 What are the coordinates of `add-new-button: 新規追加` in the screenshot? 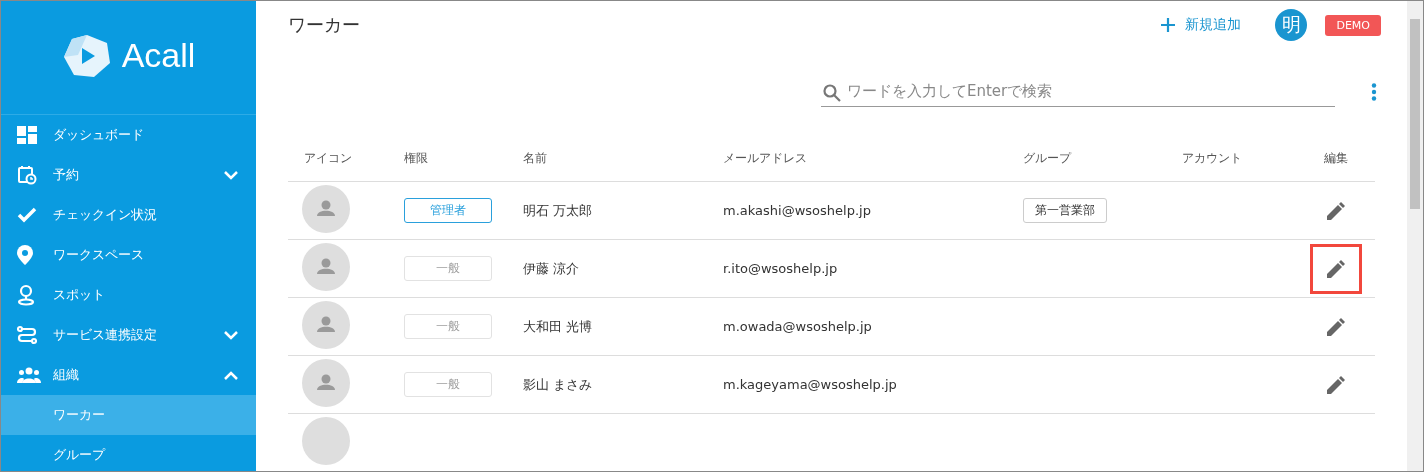 It's located at (1201, 25).